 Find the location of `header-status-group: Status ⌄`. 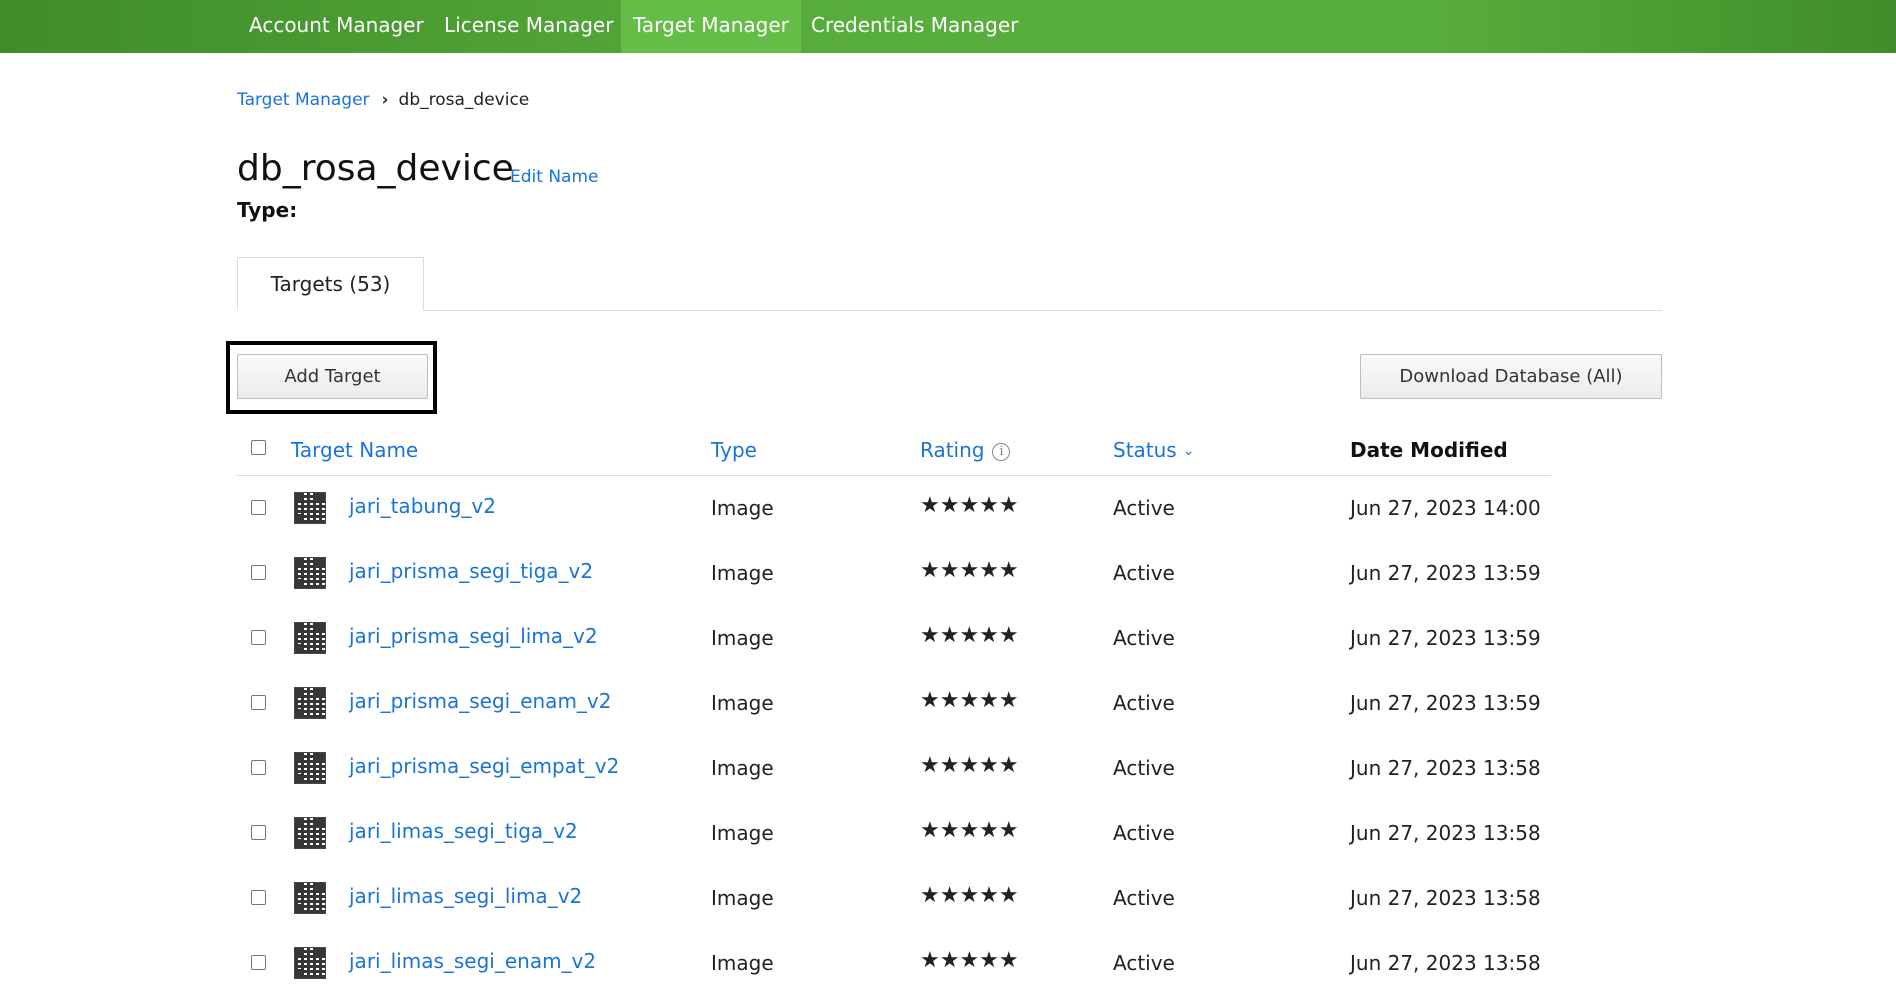

header-status-group: Status ⌄ is located at coordinates (1153, 450).